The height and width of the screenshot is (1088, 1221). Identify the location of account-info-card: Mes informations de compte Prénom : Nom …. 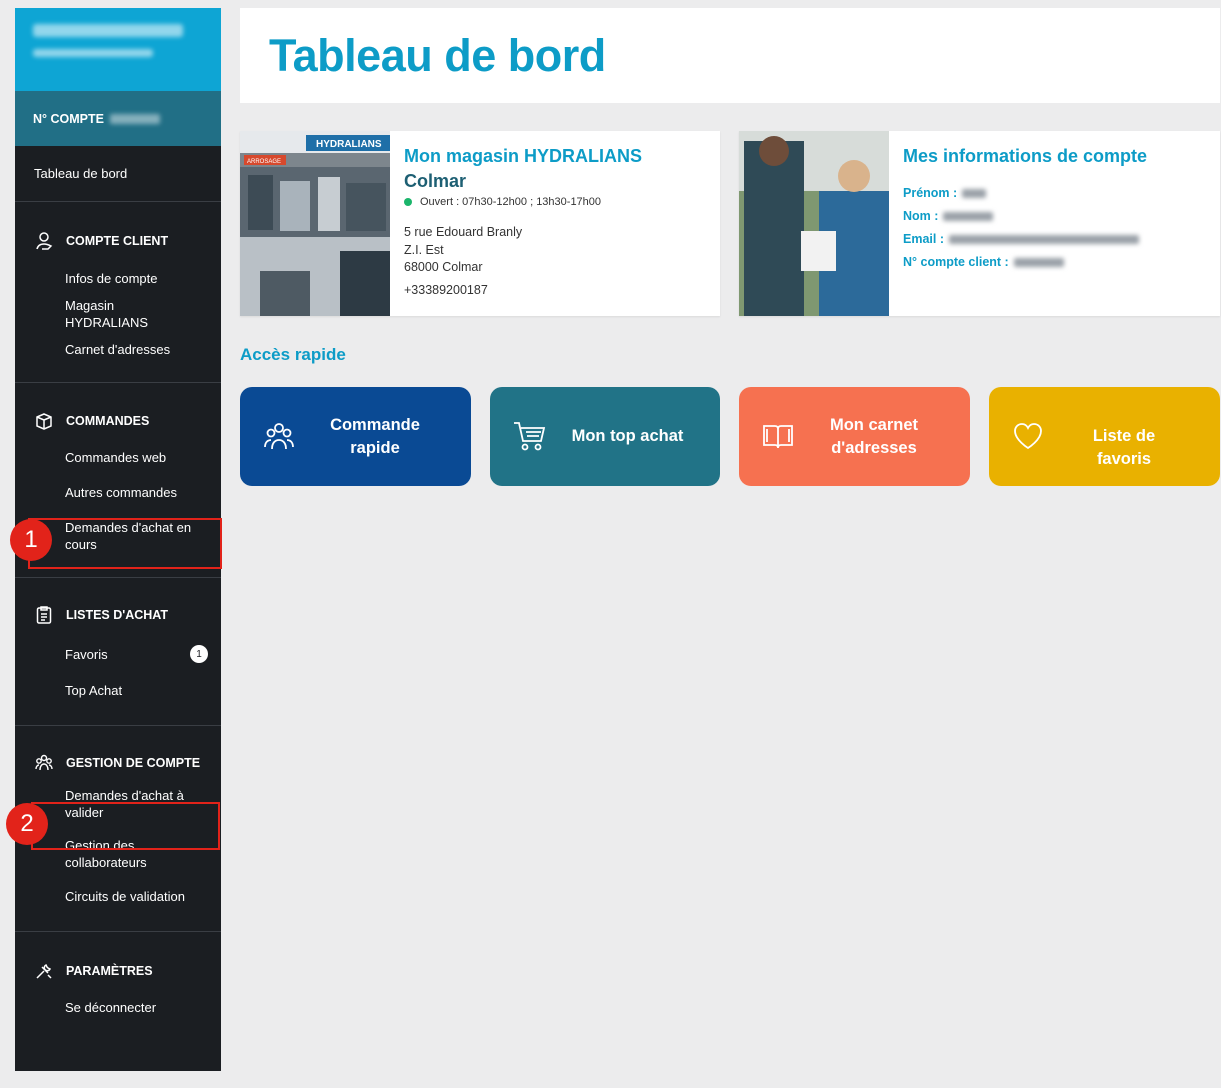
(979, 223).